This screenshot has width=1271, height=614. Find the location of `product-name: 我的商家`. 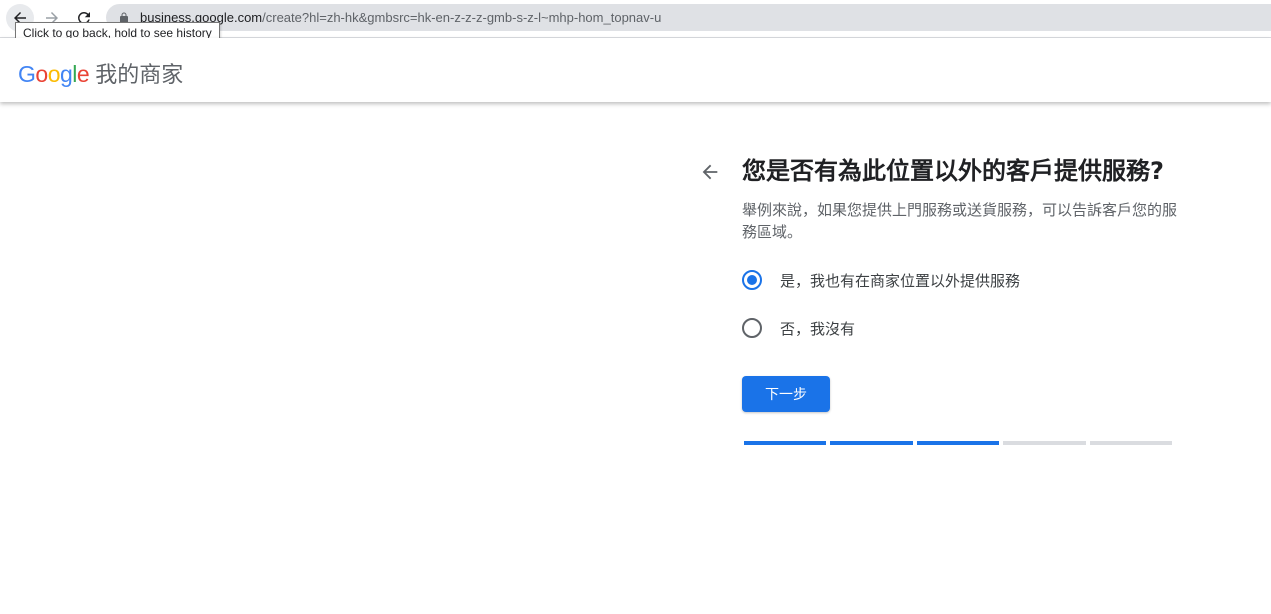

product-name: 我的商家 is located at coordinates (139, 74).